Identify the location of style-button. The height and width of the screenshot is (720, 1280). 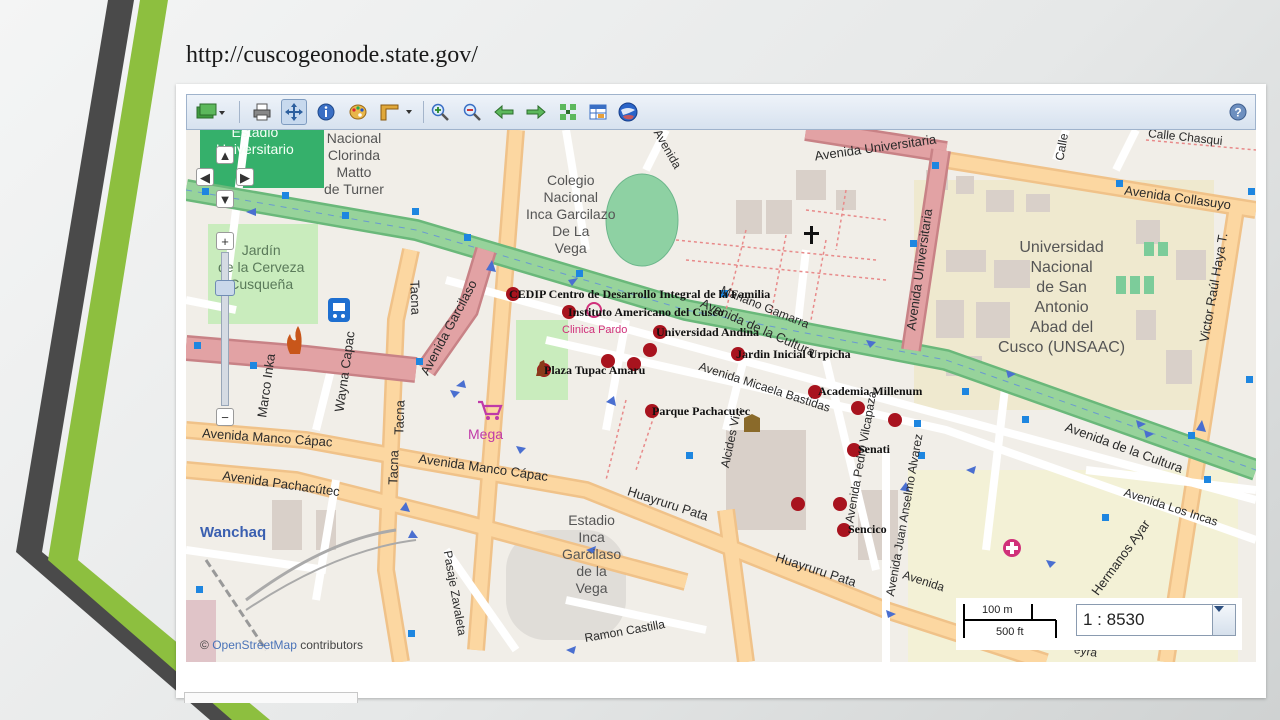
(358, 112).